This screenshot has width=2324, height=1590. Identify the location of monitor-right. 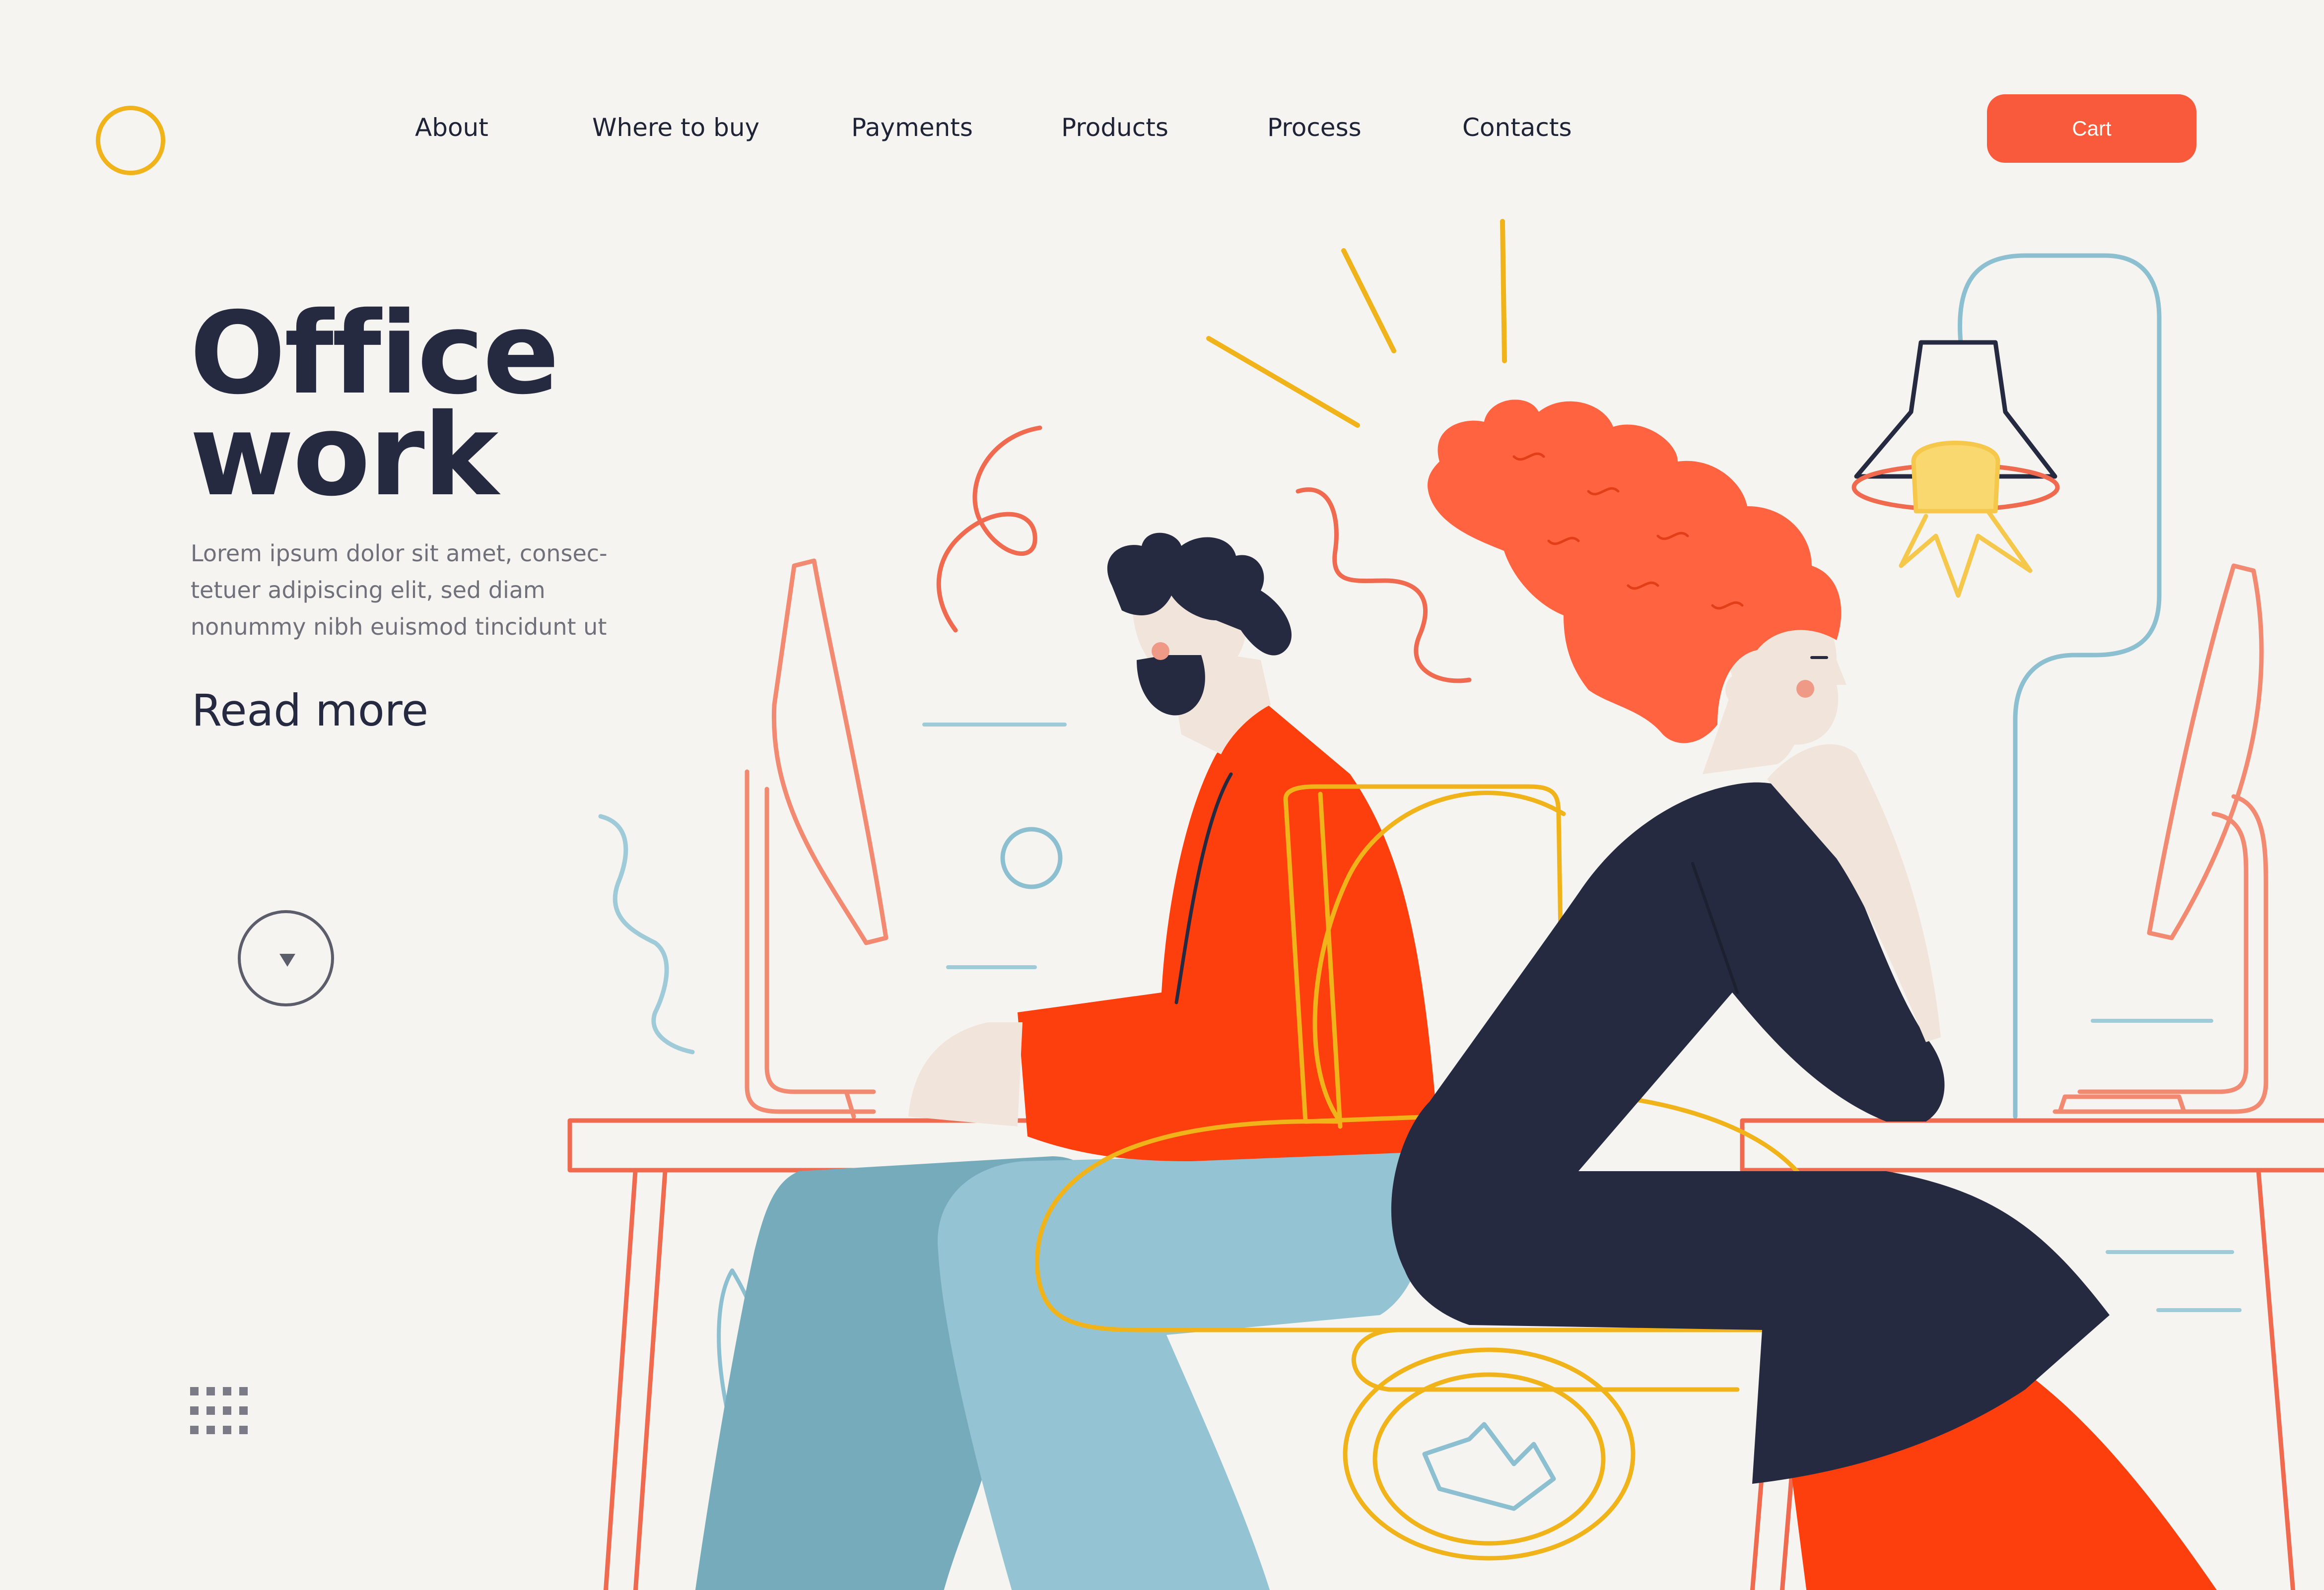
(2160, 838).